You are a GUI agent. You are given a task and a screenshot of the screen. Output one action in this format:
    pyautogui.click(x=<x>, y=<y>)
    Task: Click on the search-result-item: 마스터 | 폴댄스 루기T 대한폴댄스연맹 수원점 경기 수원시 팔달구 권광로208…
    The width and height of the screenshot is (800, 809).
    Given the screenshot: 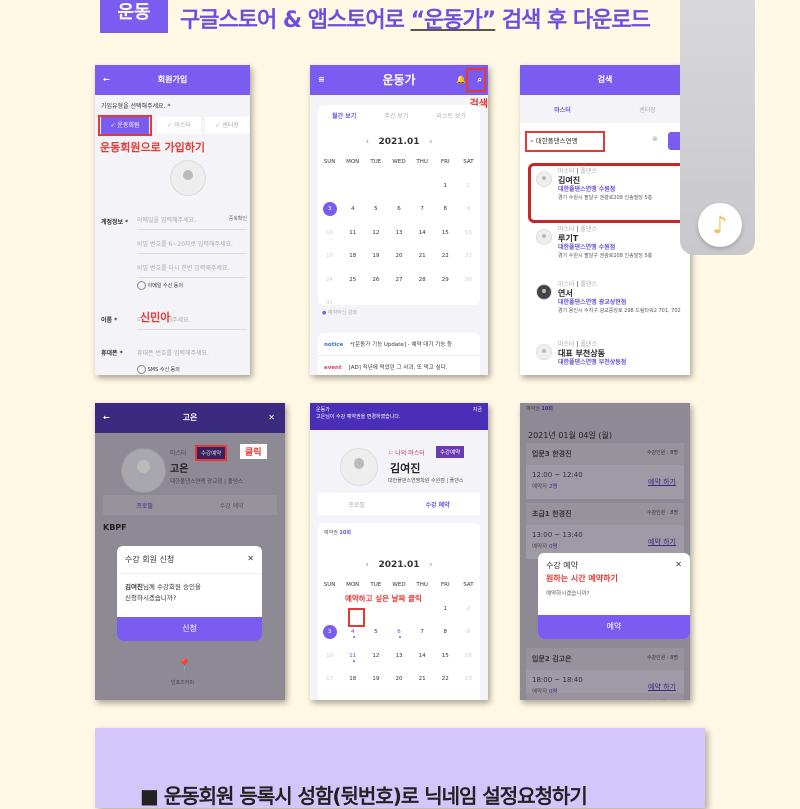 What is the action you would take?
    pyautogui.click(x=609, y=243)
    